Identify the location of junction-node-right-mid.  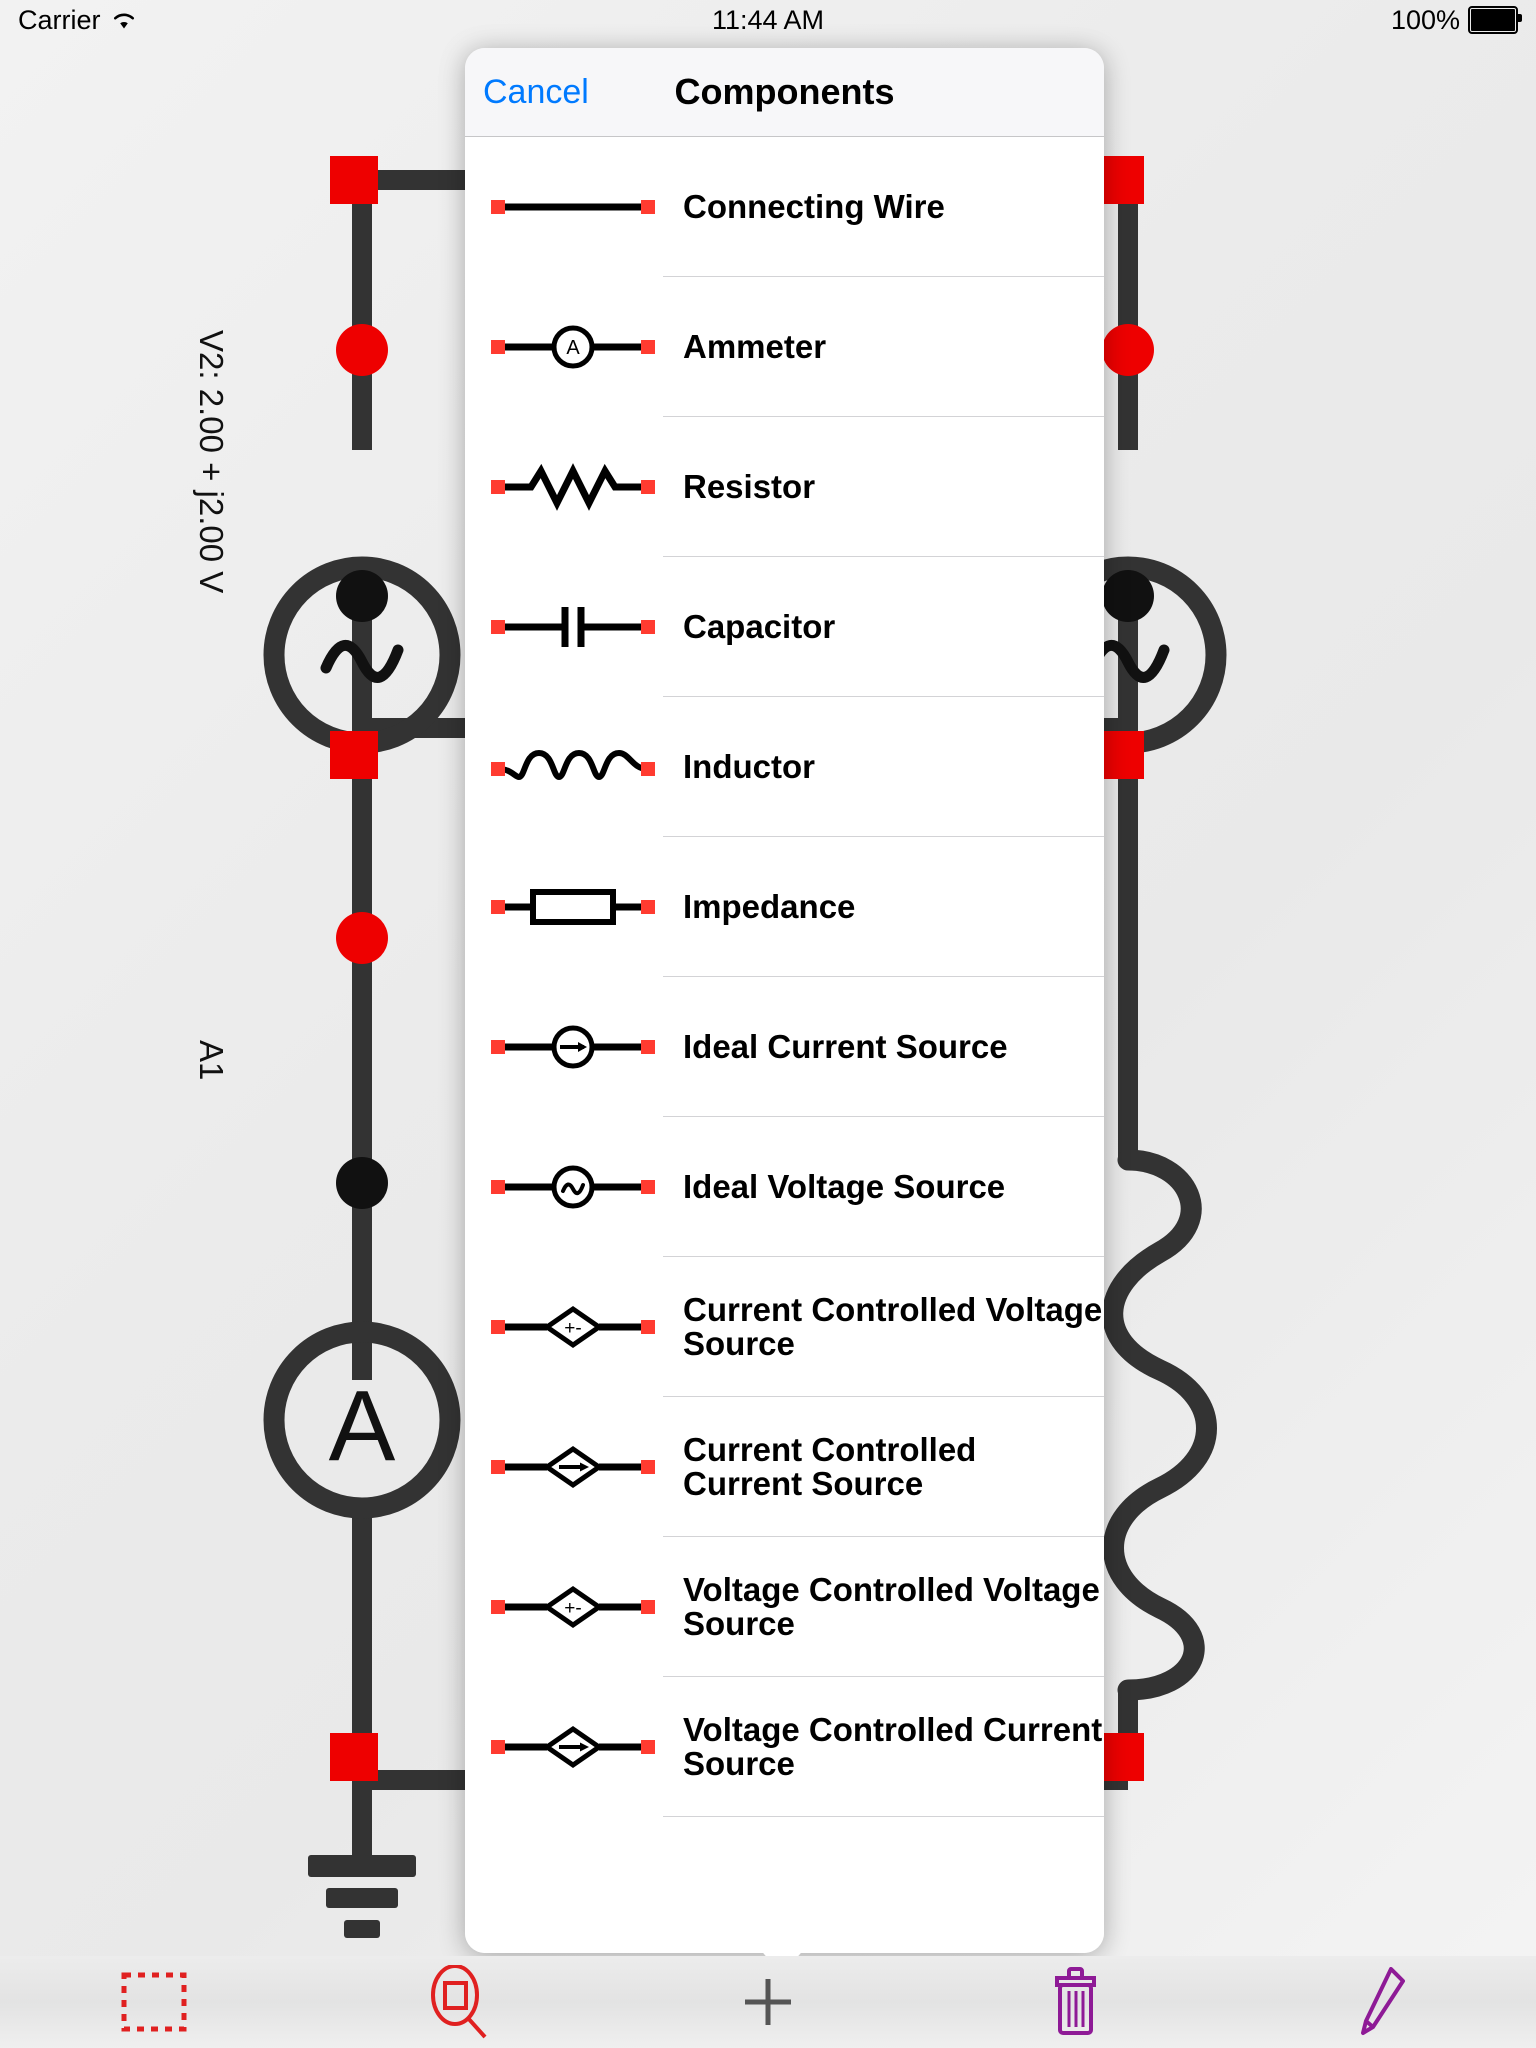
(1128, 596).